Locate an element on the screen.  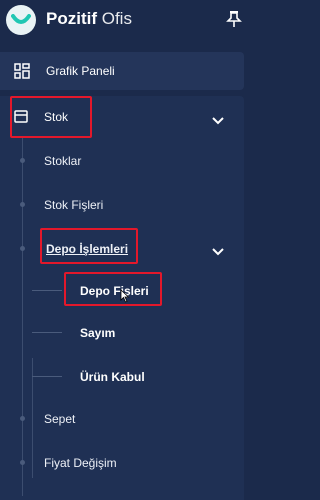
smile-logo-icon is located at coordinates (21, 20).